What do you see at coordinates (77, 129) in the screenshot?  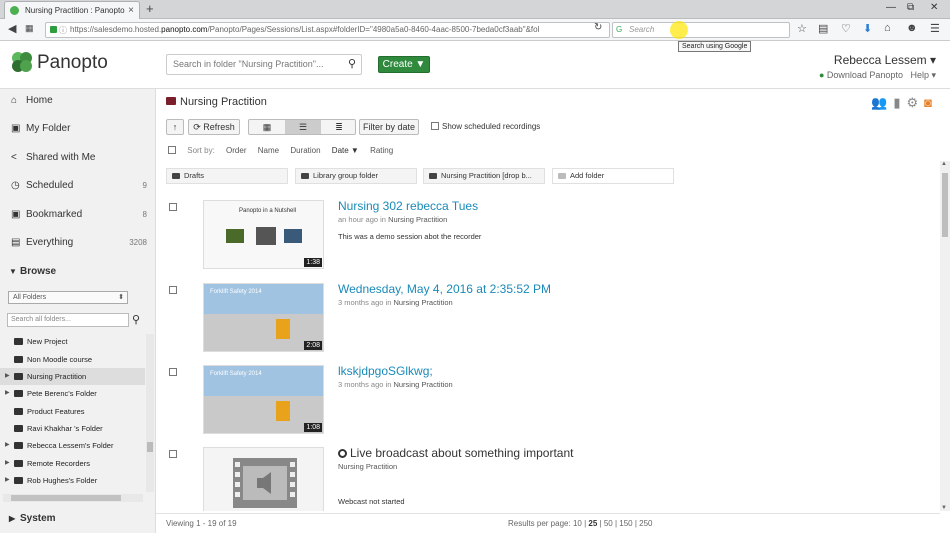 I see `sidebar-item-my-folder: ▣ My Folder` at bounding box center [77, 129].